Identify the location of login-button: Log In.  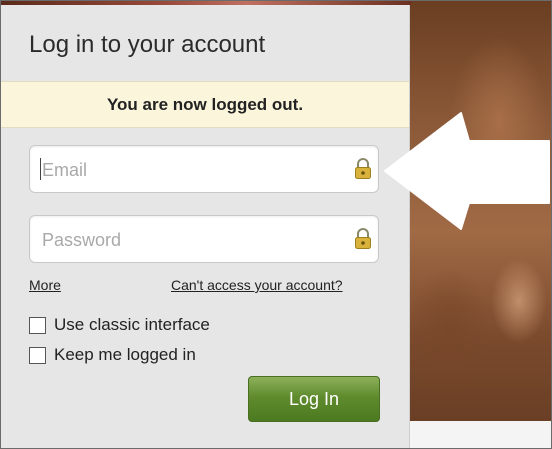
(314, 399).